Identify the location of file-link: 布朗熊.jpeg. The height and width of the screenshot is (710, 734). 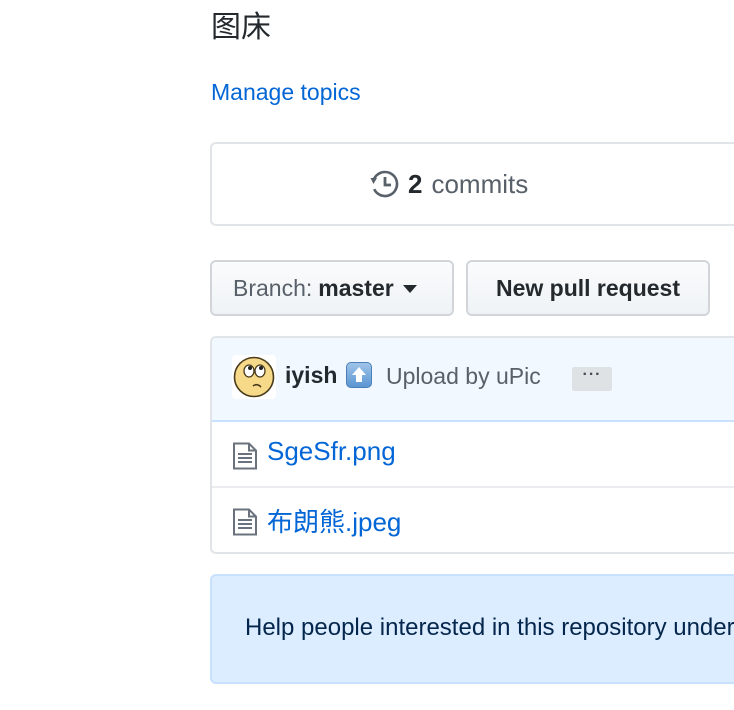
(334, 520).